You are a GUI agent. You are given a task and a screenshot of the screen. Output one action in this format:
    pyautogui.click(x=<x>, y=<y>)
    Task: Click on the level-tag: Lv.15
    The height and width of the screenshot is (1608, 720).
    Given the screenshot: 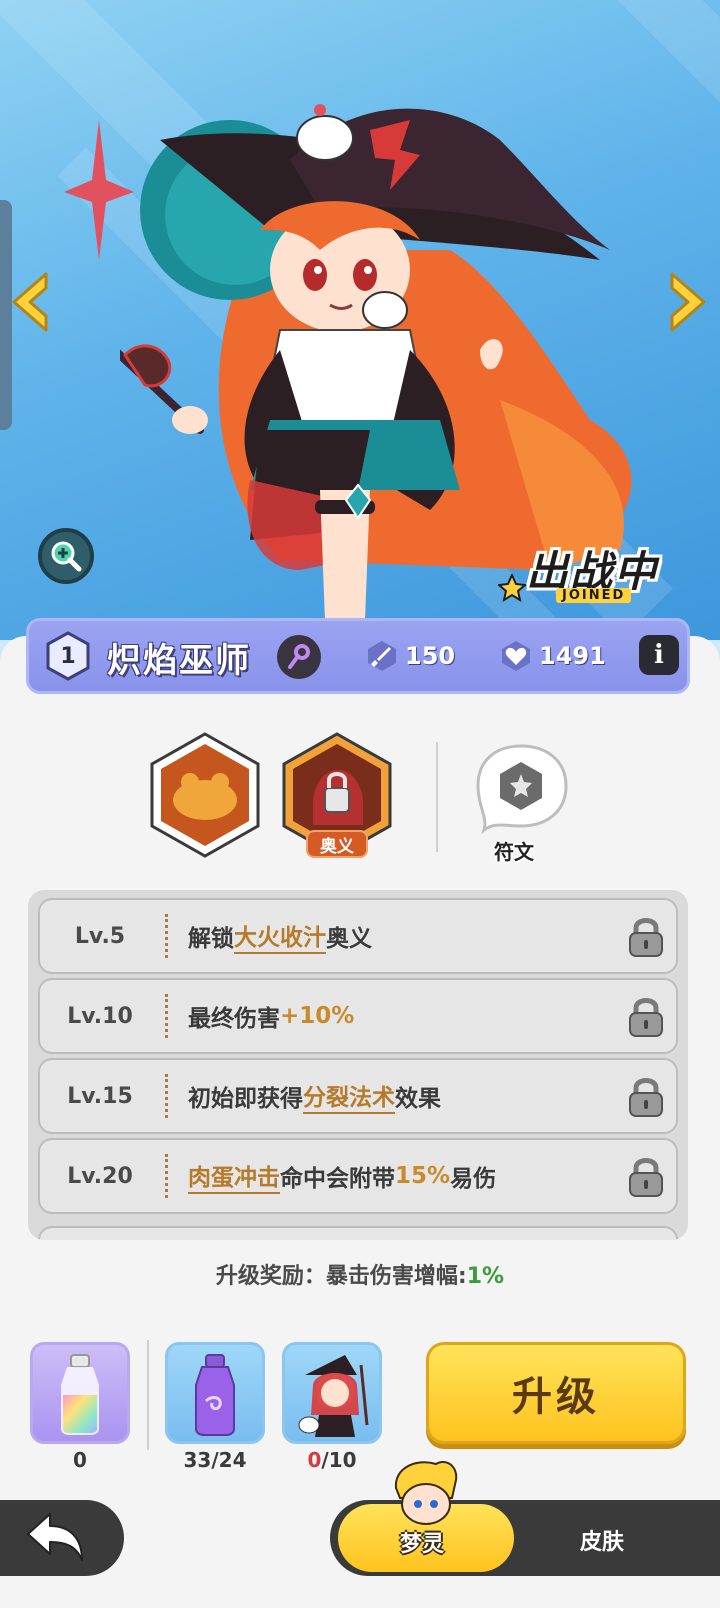 What is the action you would take?
    pyautogui.click(x=100, y=1096)
    